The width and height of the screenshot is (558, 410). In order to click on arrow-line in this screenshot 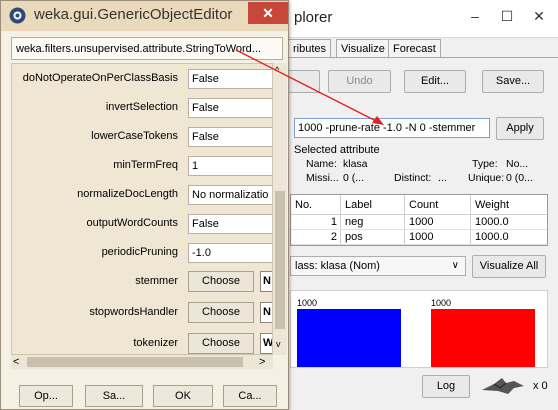, I will do `click(307, 86)`.